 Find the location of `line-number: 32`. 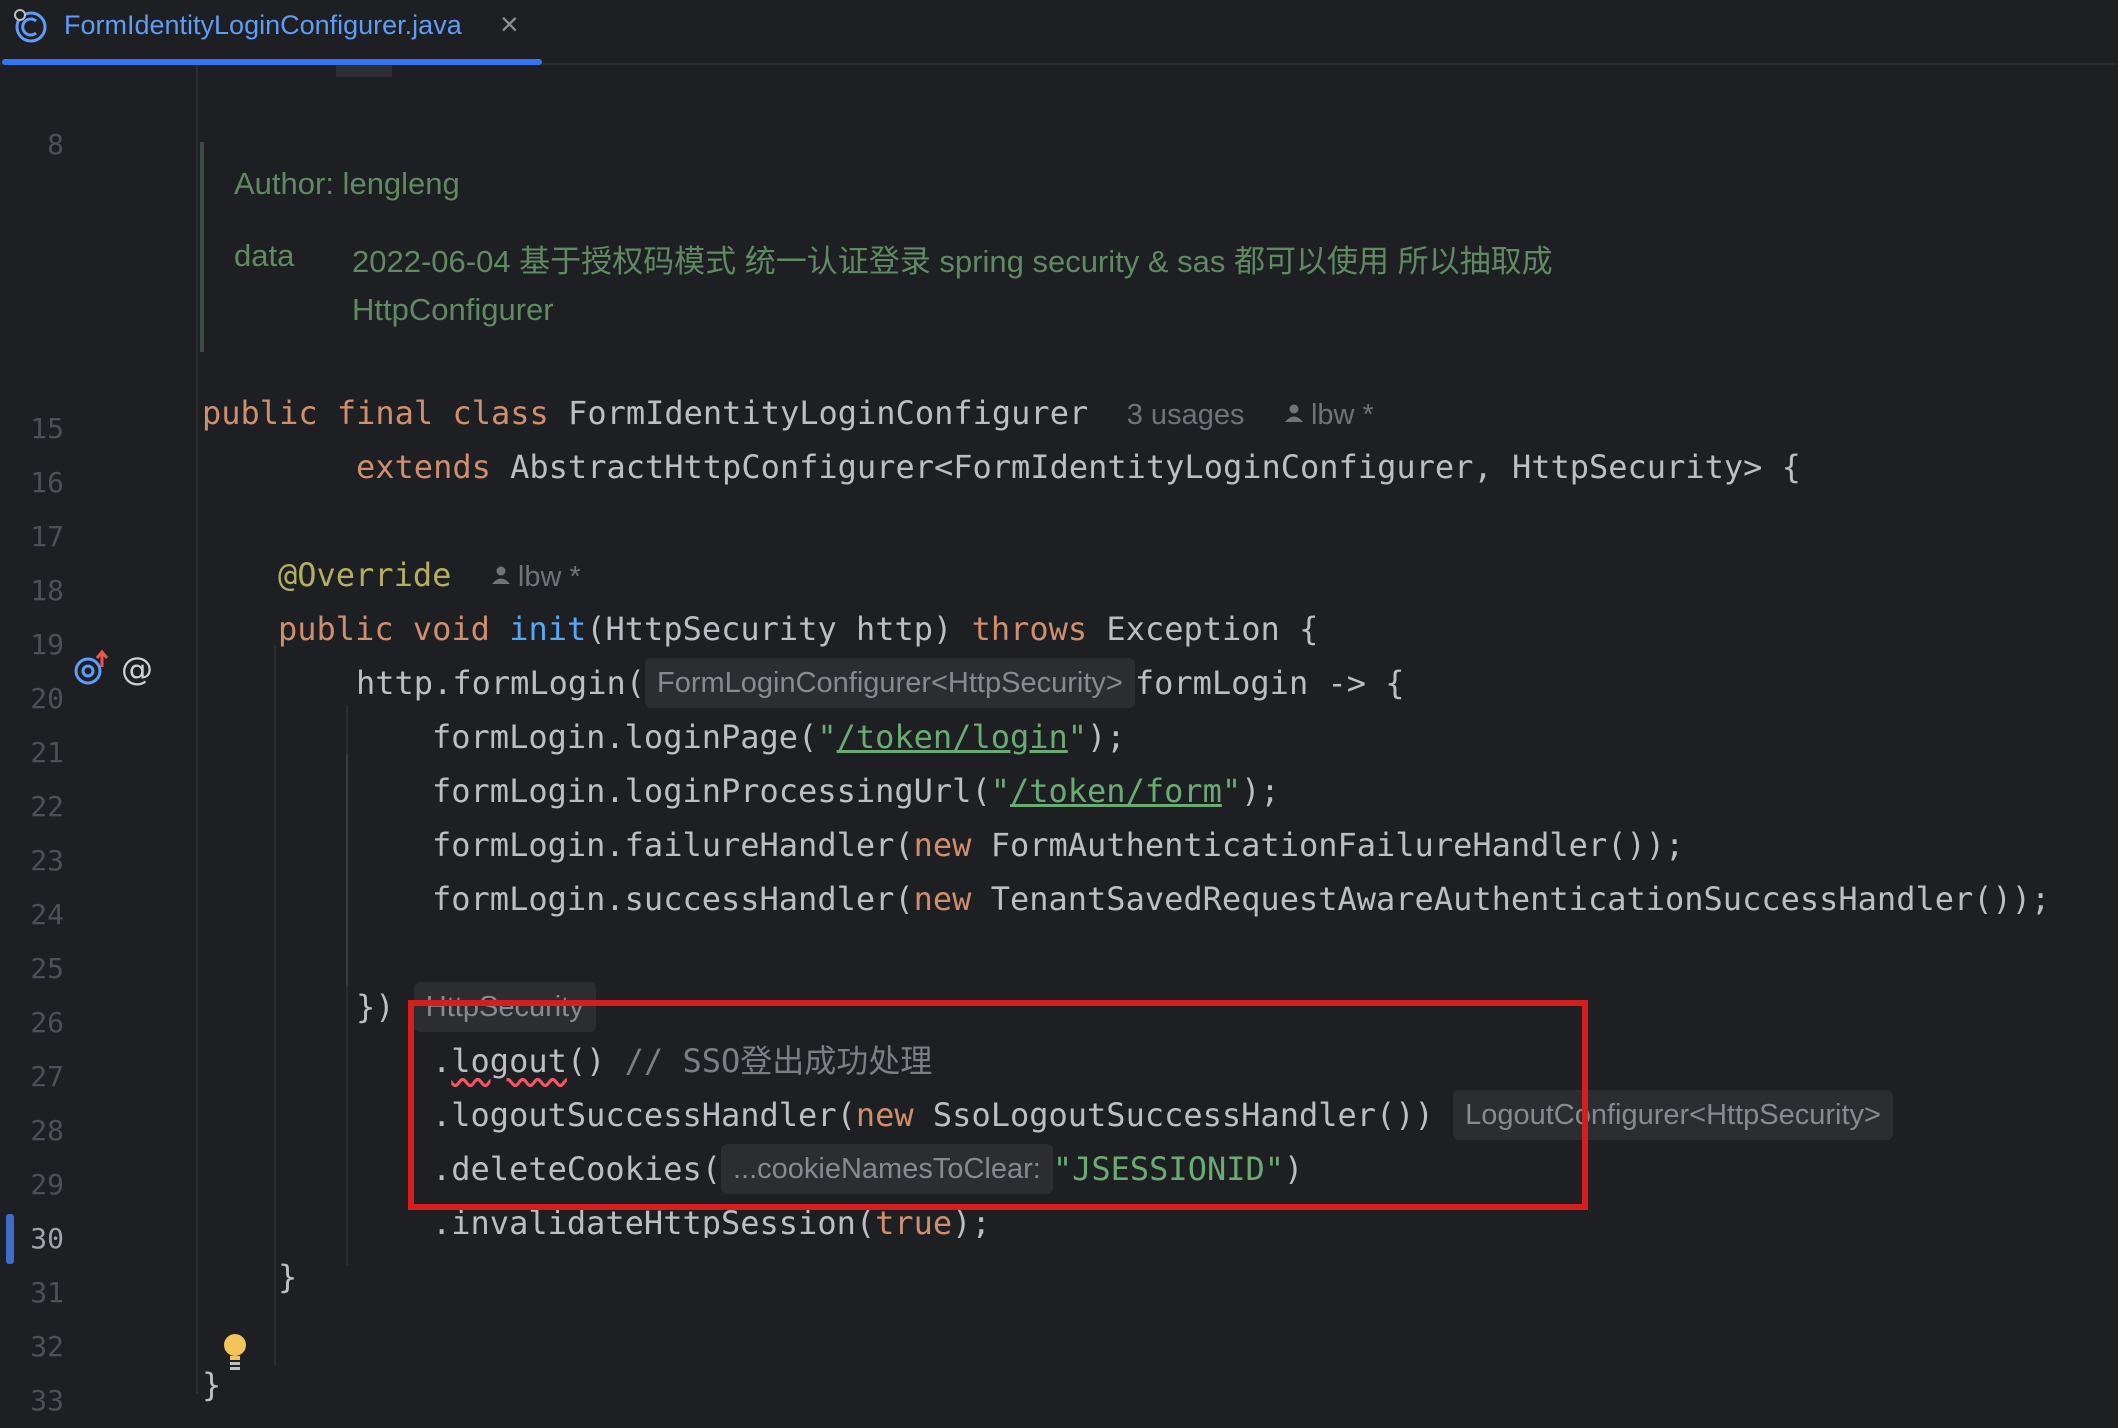

line-number: 32 is located at coordinates (47, 1346).